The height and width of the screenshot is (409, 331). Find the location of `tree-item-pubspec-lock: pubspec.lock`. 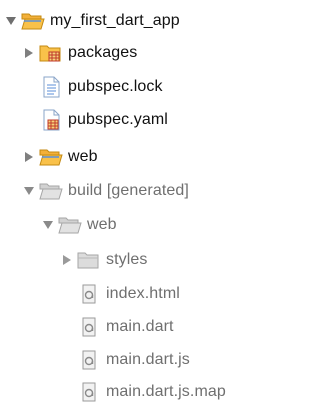

tree-item-pubspec-lock: pubspec.lock is located at coordinates (100, 87).